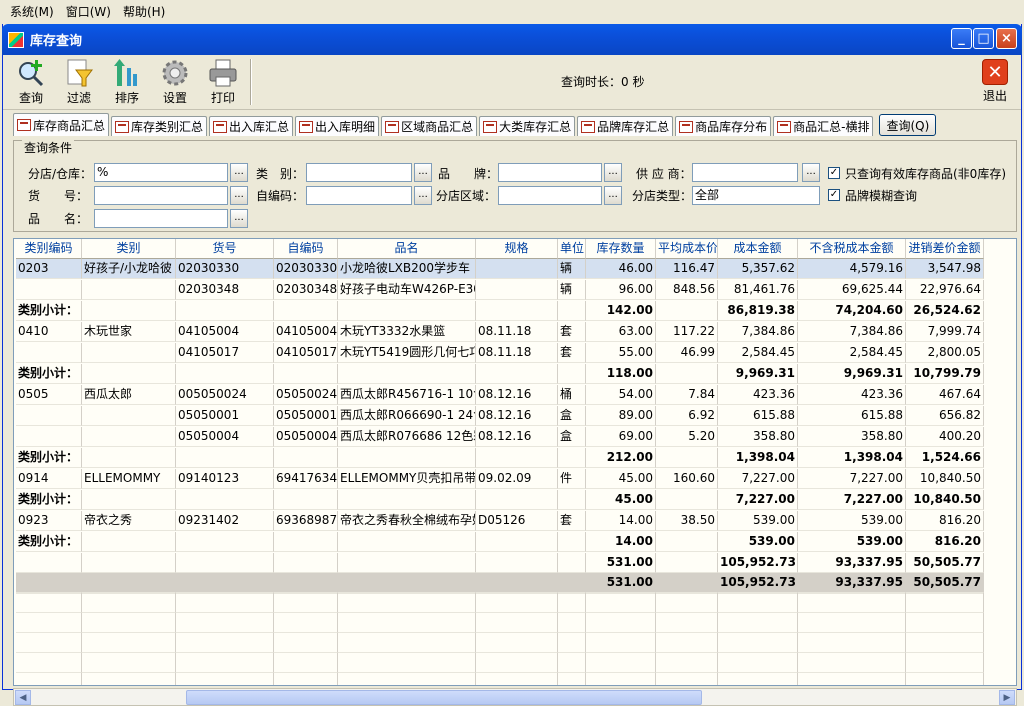  I want to click on store-type-select: 全部, so click(756, 195).